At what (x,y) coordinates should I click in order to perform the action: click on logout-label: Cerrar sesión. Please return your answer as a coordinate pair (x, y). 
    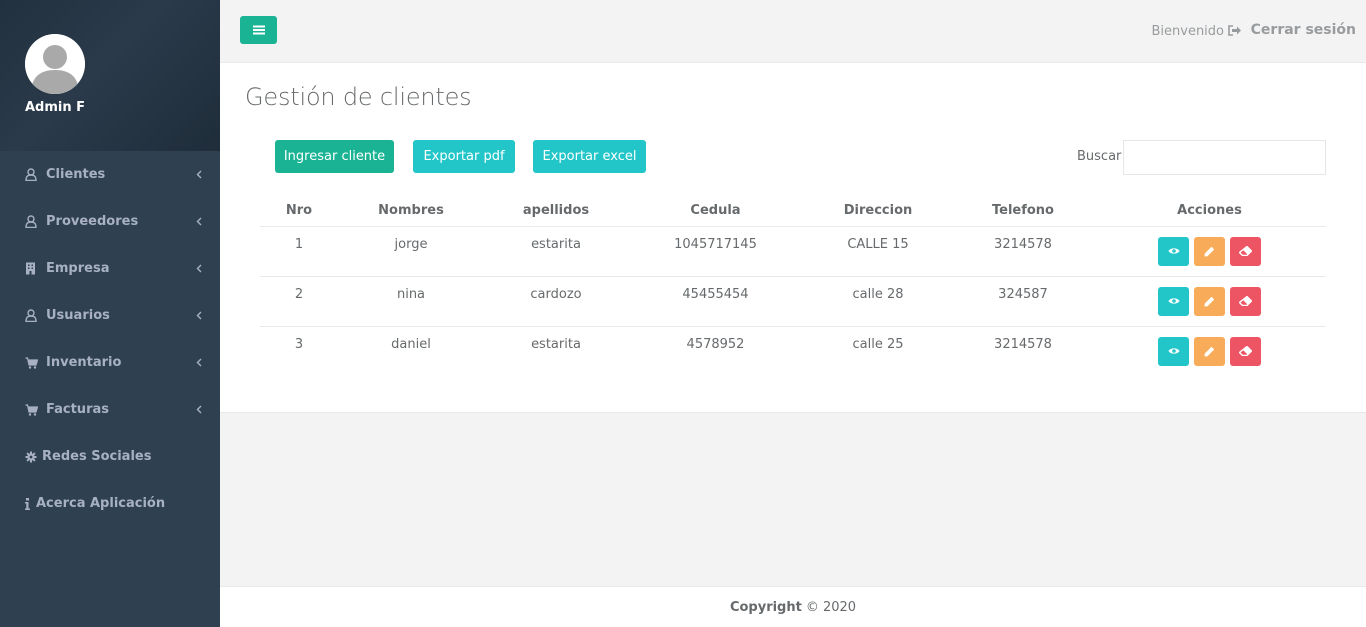
    Looking at the image, I should click on (1303, 30).